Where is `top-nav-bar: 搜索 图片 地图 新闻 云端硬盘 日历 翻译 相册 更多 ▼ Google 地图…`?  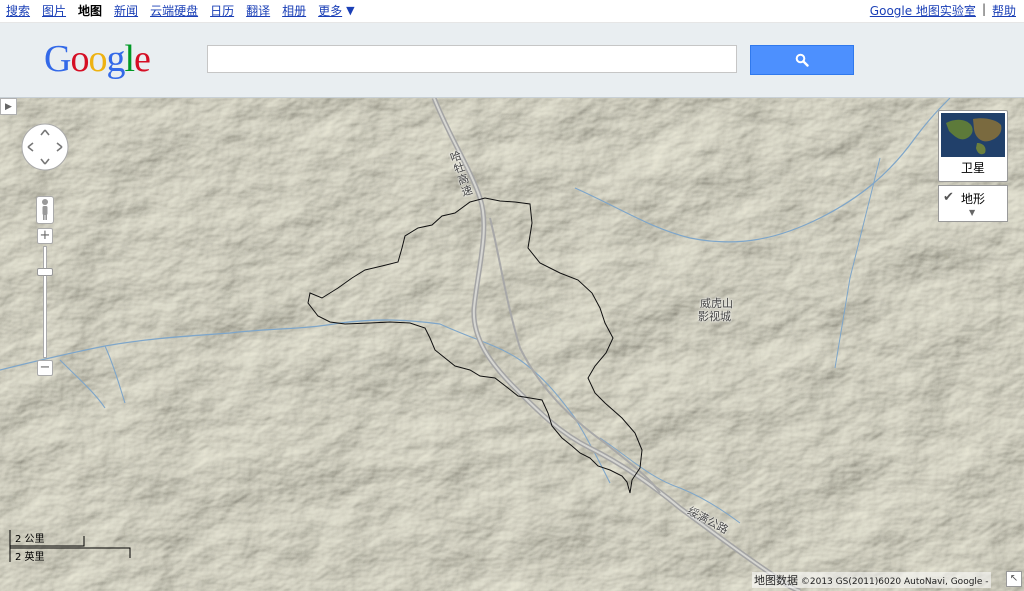
top-nav-bar: 搜索 图片 地图 新闻 云端硬盘 日历 翻译 相册 更多 ▼ Google 地图… is located at coordinates (512, 11).